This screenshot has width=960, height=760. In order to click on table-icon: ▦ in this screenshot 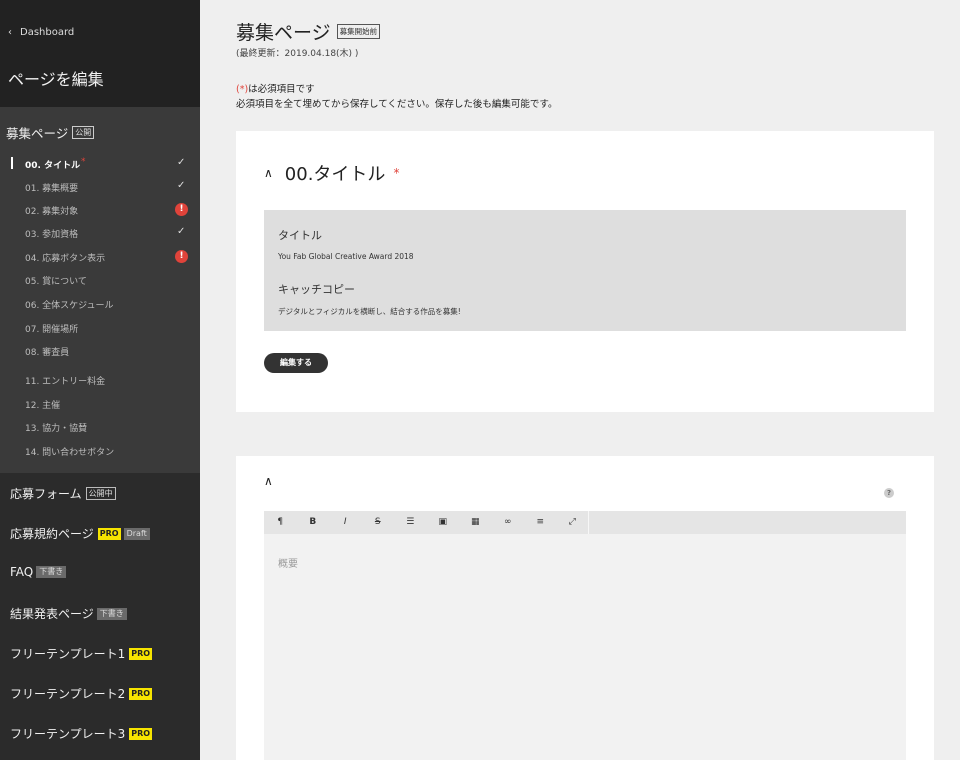, I will do `click(475, 522)`.